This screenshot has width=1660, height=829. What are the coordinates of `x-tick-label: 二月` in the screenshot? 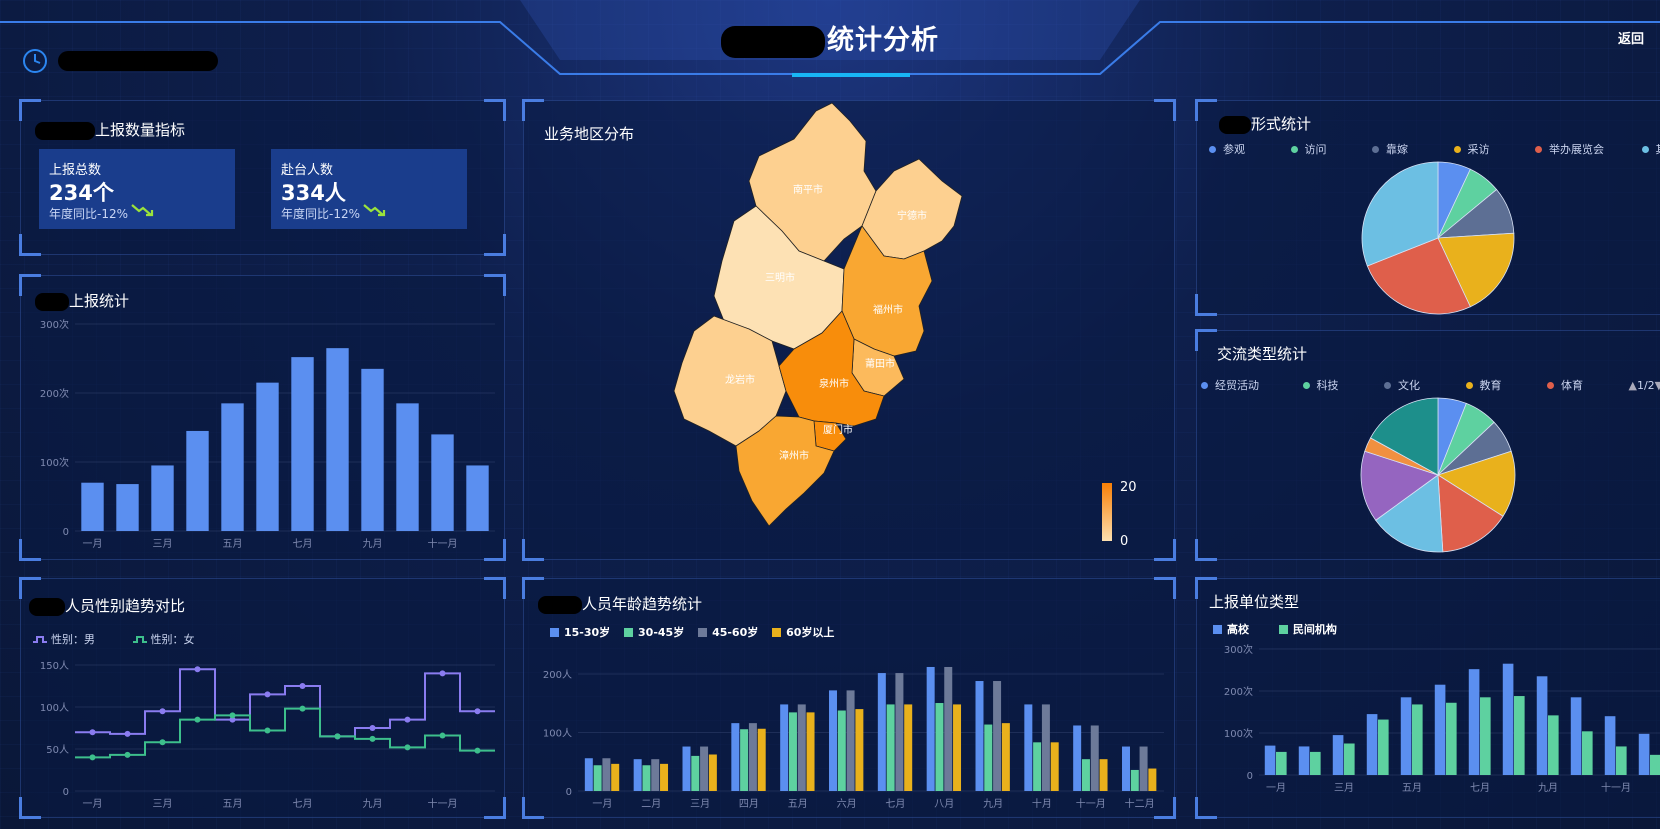 It's located at (651, 804).